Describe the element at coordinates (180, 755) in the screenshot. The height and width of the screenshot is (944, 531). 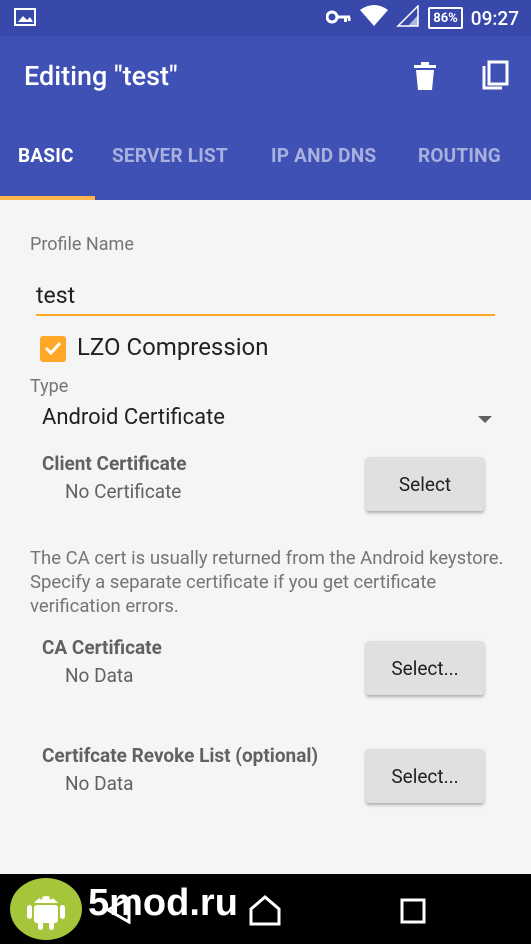
I see `crl-title: Certifcate Revoke List (optional)` at that location.